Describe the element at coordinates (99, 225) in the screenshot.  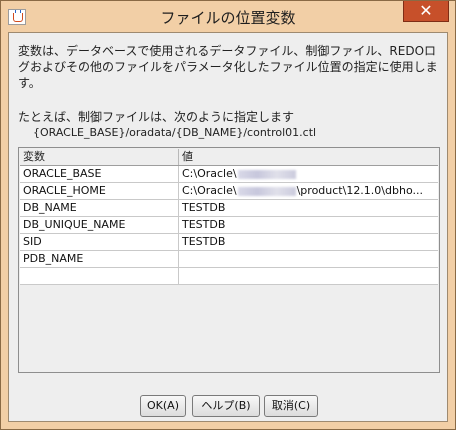
I see `variable-name-cell: DB_UNIQUE_NAME` at that location.